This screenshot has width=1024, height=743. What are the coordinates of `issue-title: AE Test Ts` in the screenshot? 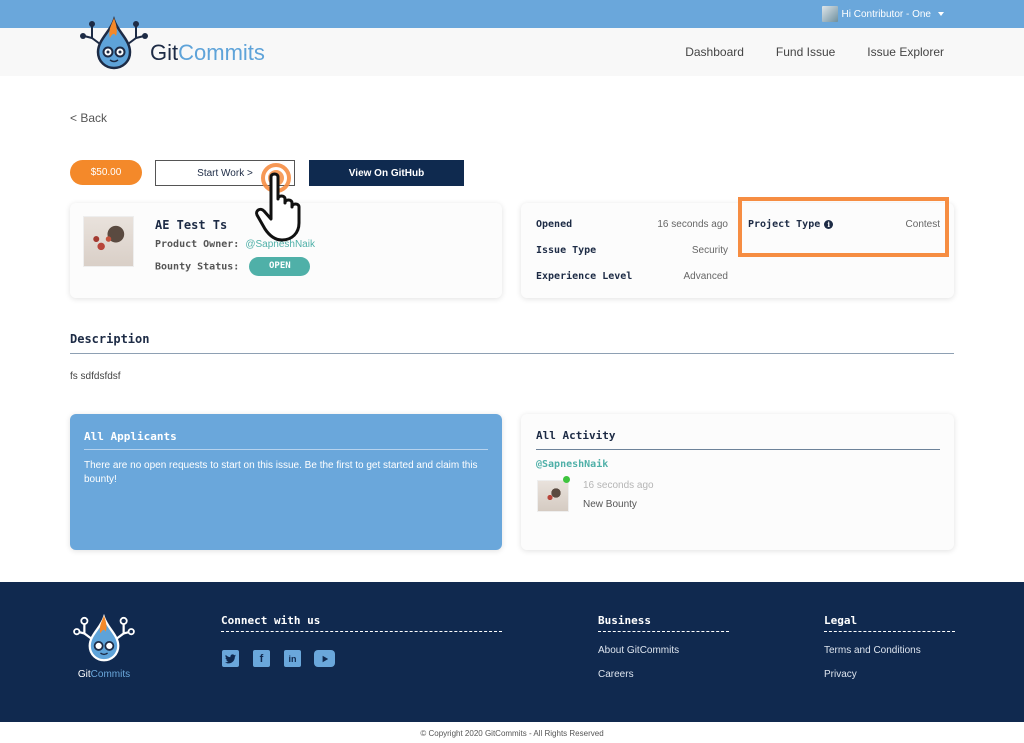 It's located at (191, 225).